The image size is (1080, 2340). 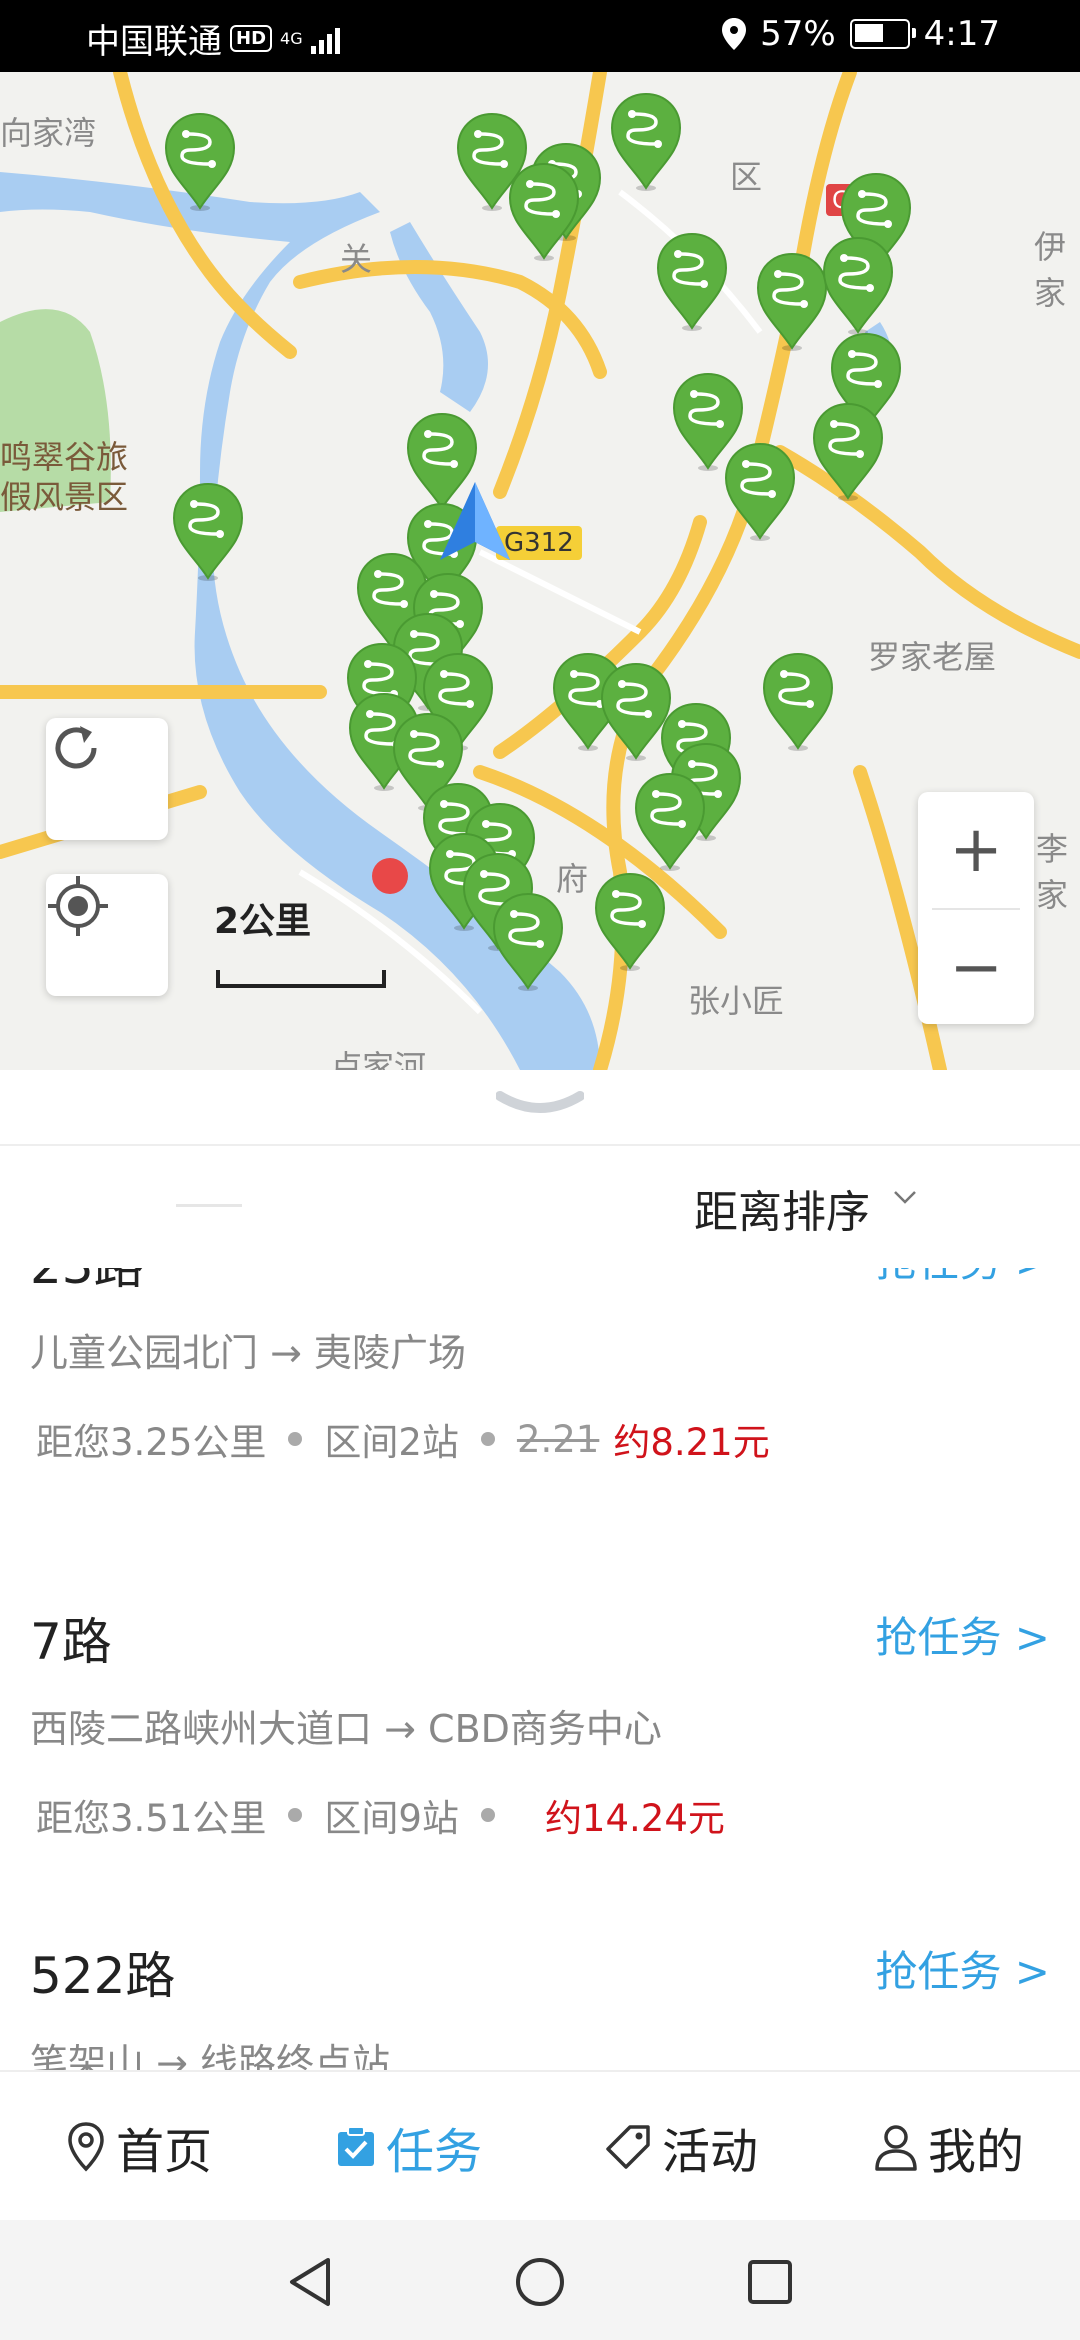 I want to click on refresh-button, so click(x=107, y=779).